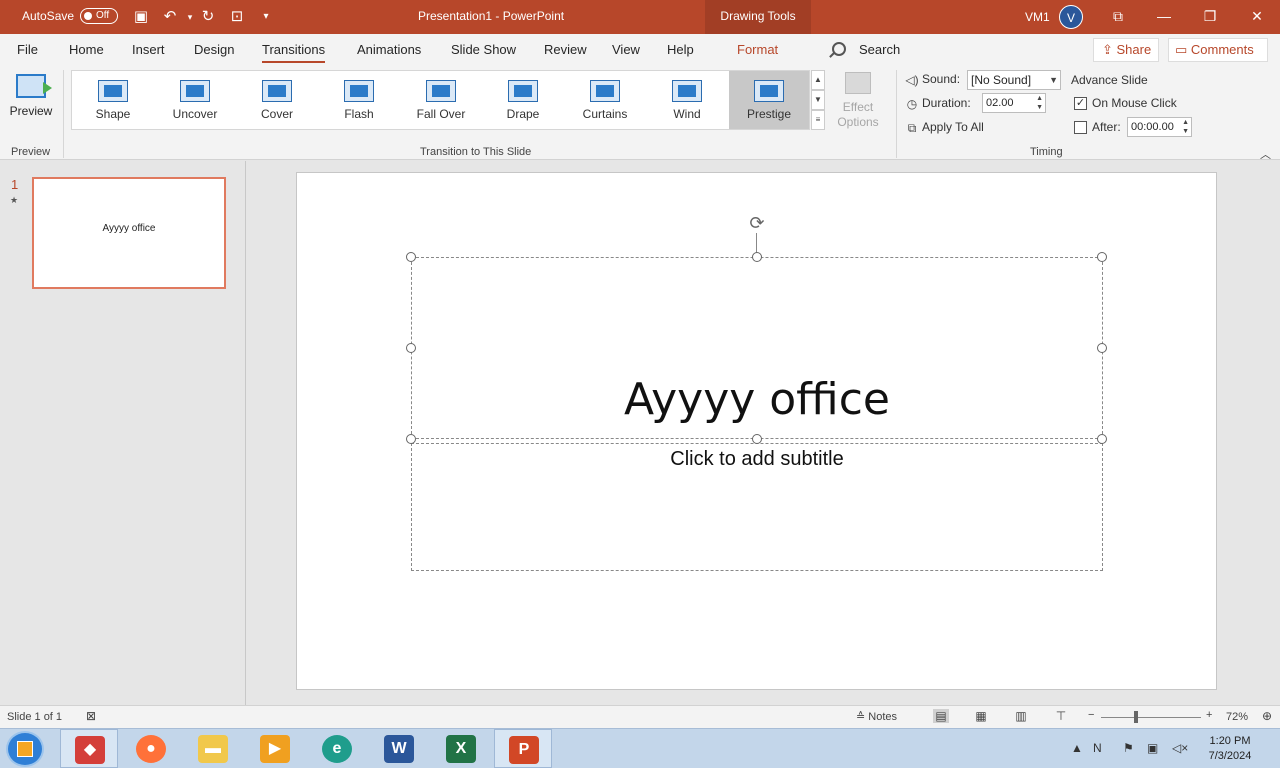 This screenshot has width=1280, height=768. I want to click on transition-curtains: Curtains, so click(605, 100).